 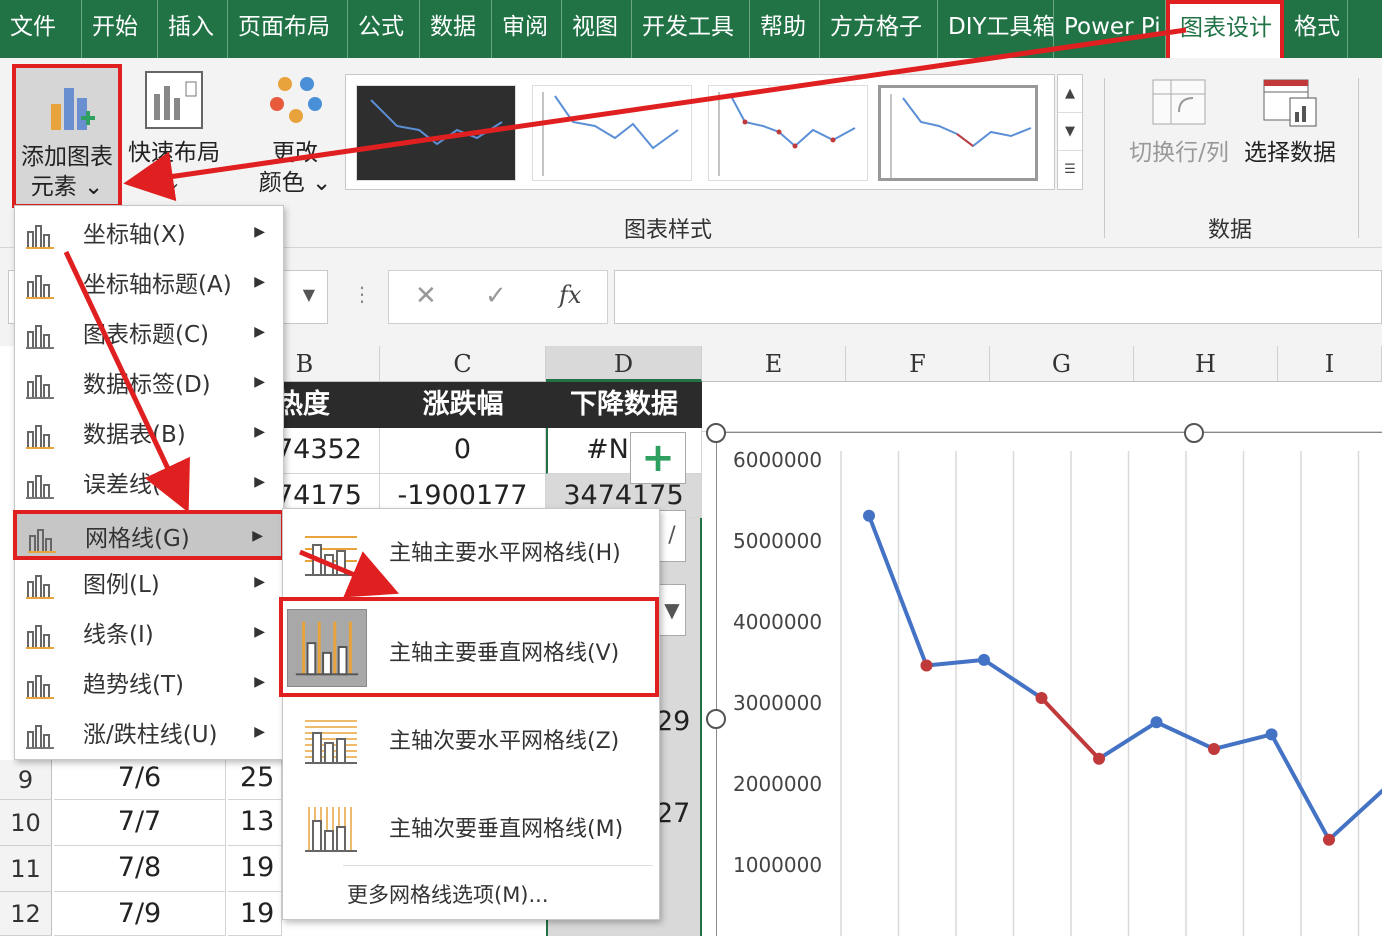 I want to click on cell-b-row11: 19, so click(x=255, y=869).